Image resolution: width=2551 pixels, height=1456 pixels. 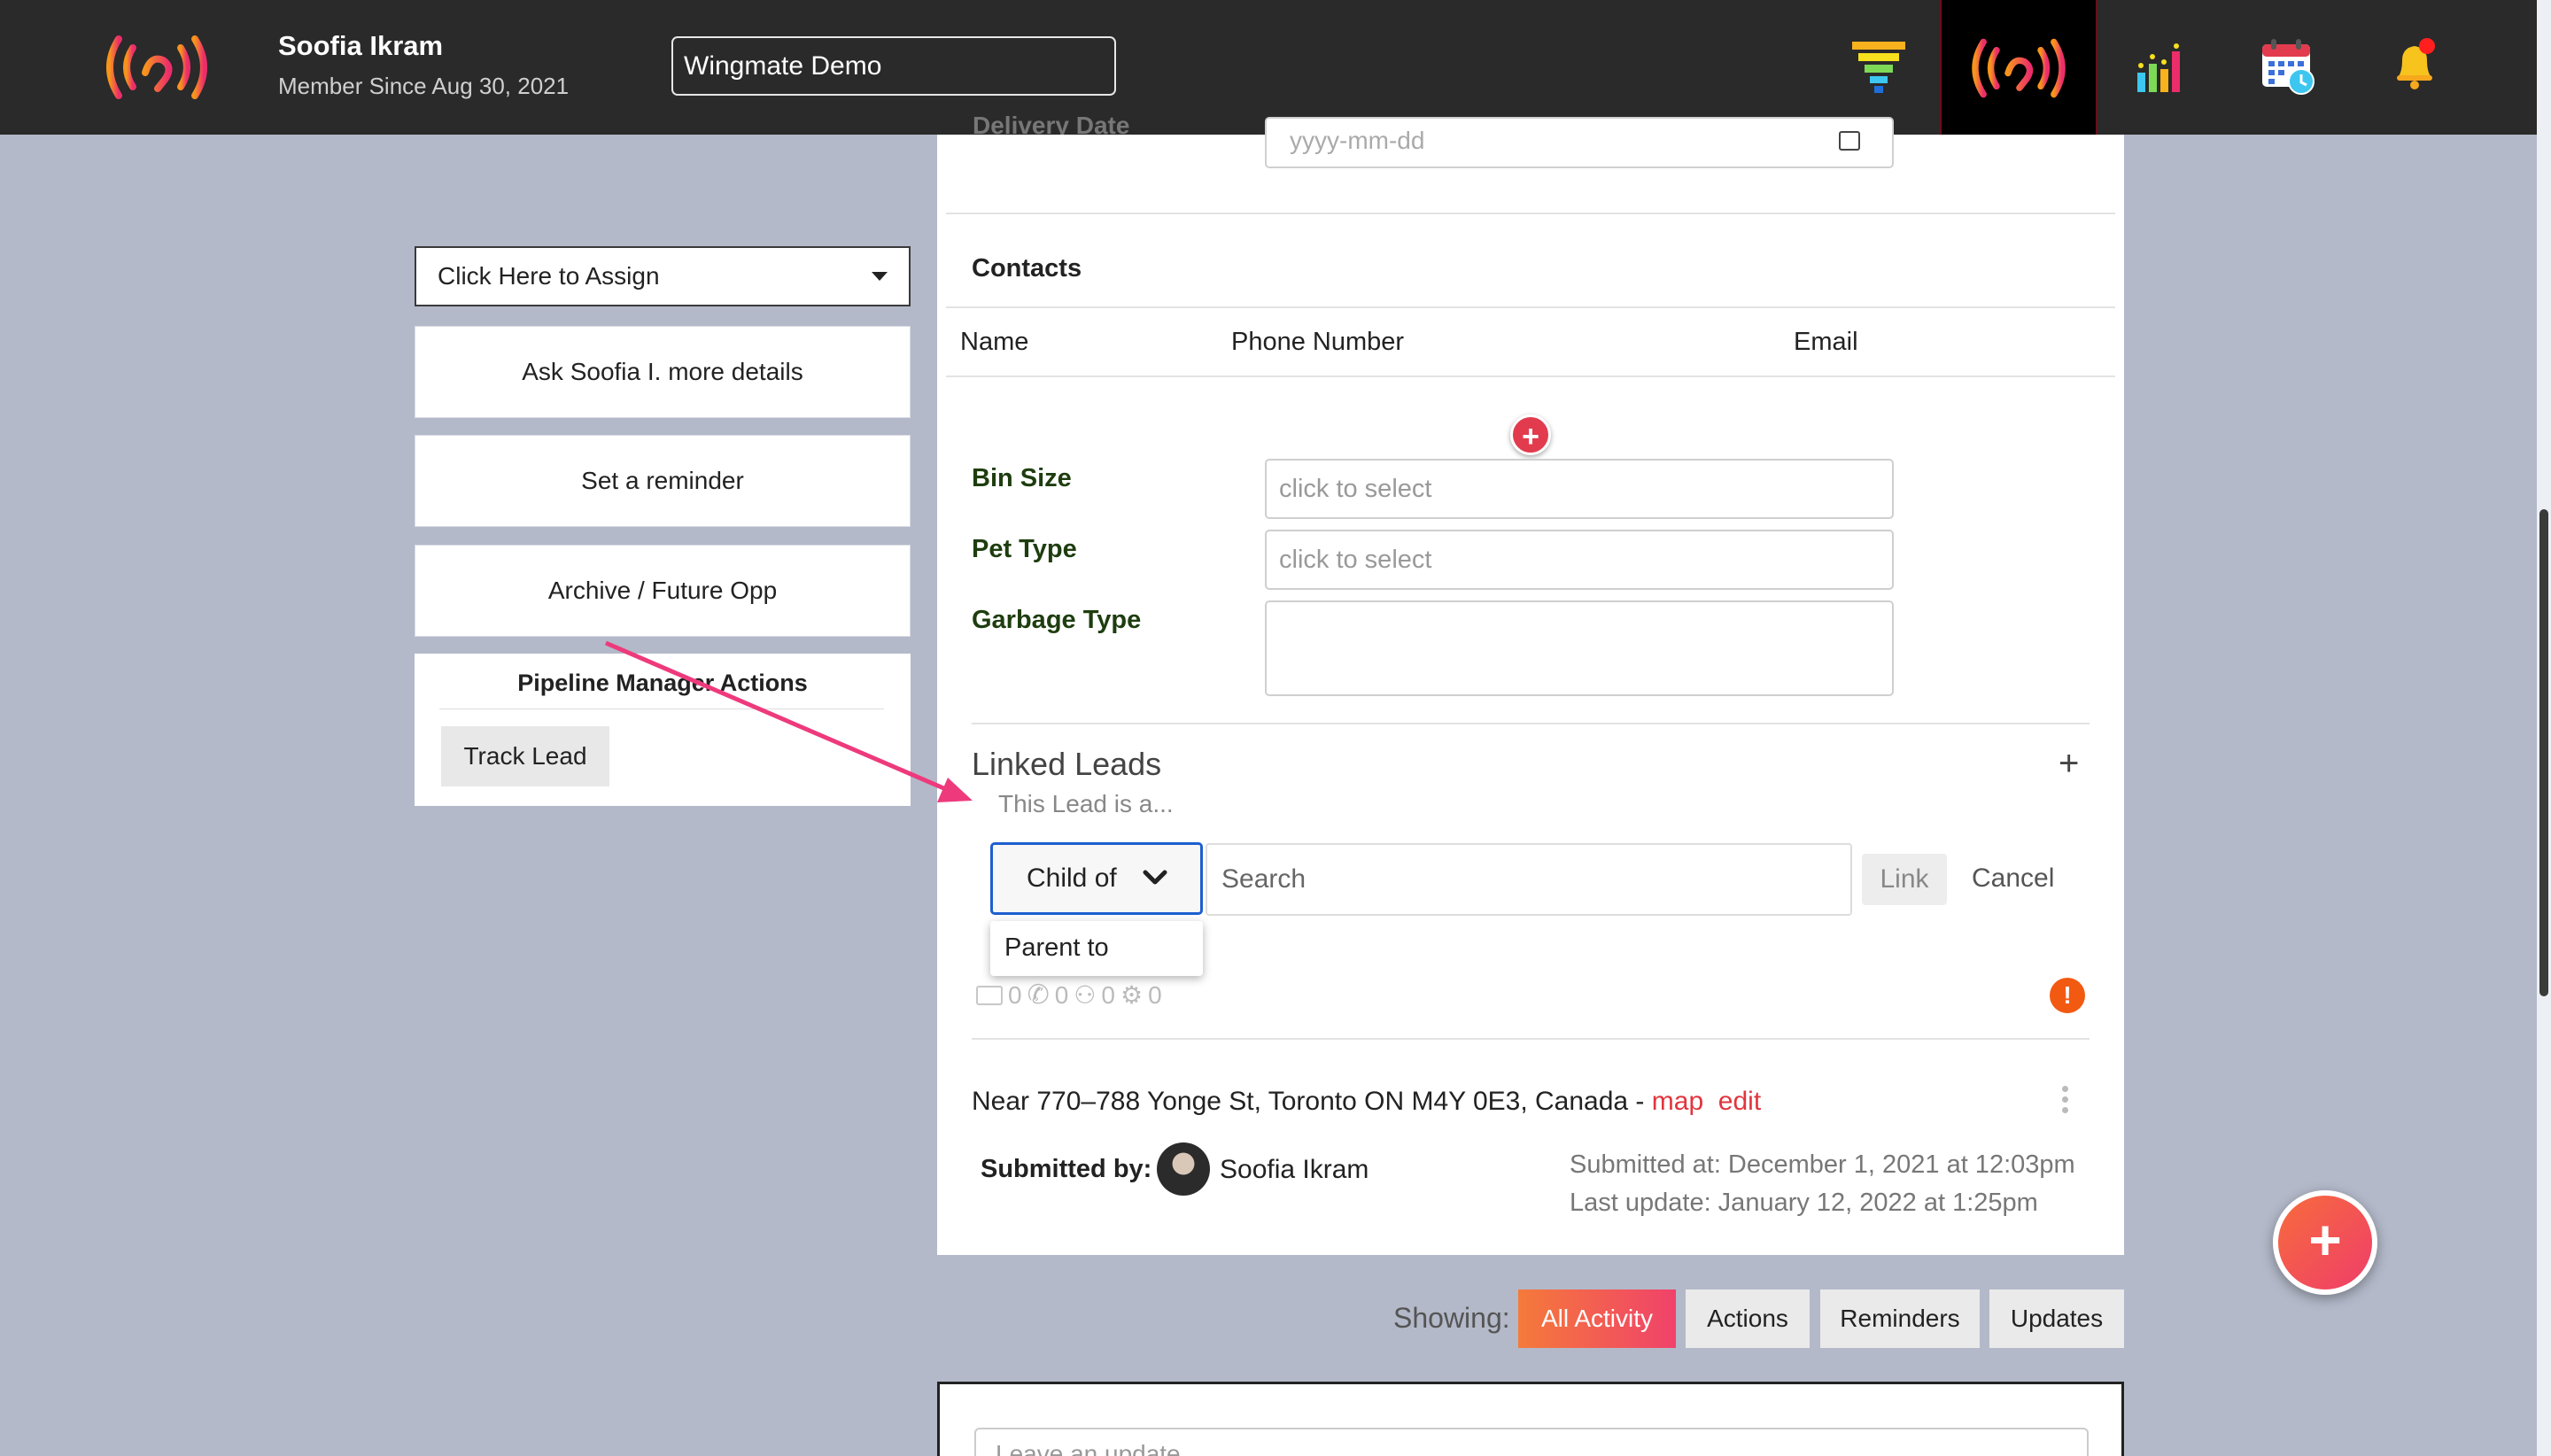 What do you see at coordinates (1051, 124) in the screenshot?
I see `delivery-date-label: Delivery Date` at bounding box center [1051, 124].